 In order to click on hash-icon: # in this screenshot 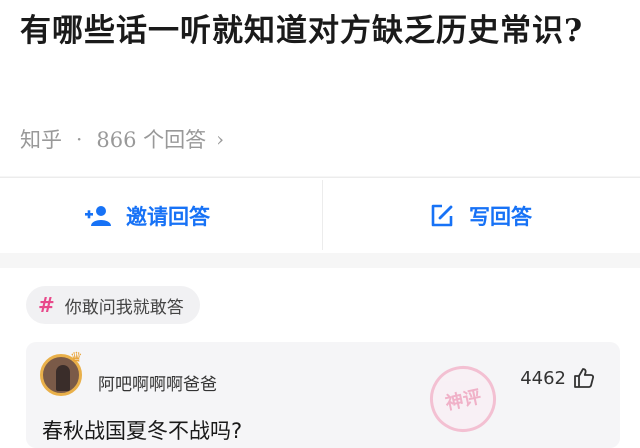, I will do `click(46, 305)`.